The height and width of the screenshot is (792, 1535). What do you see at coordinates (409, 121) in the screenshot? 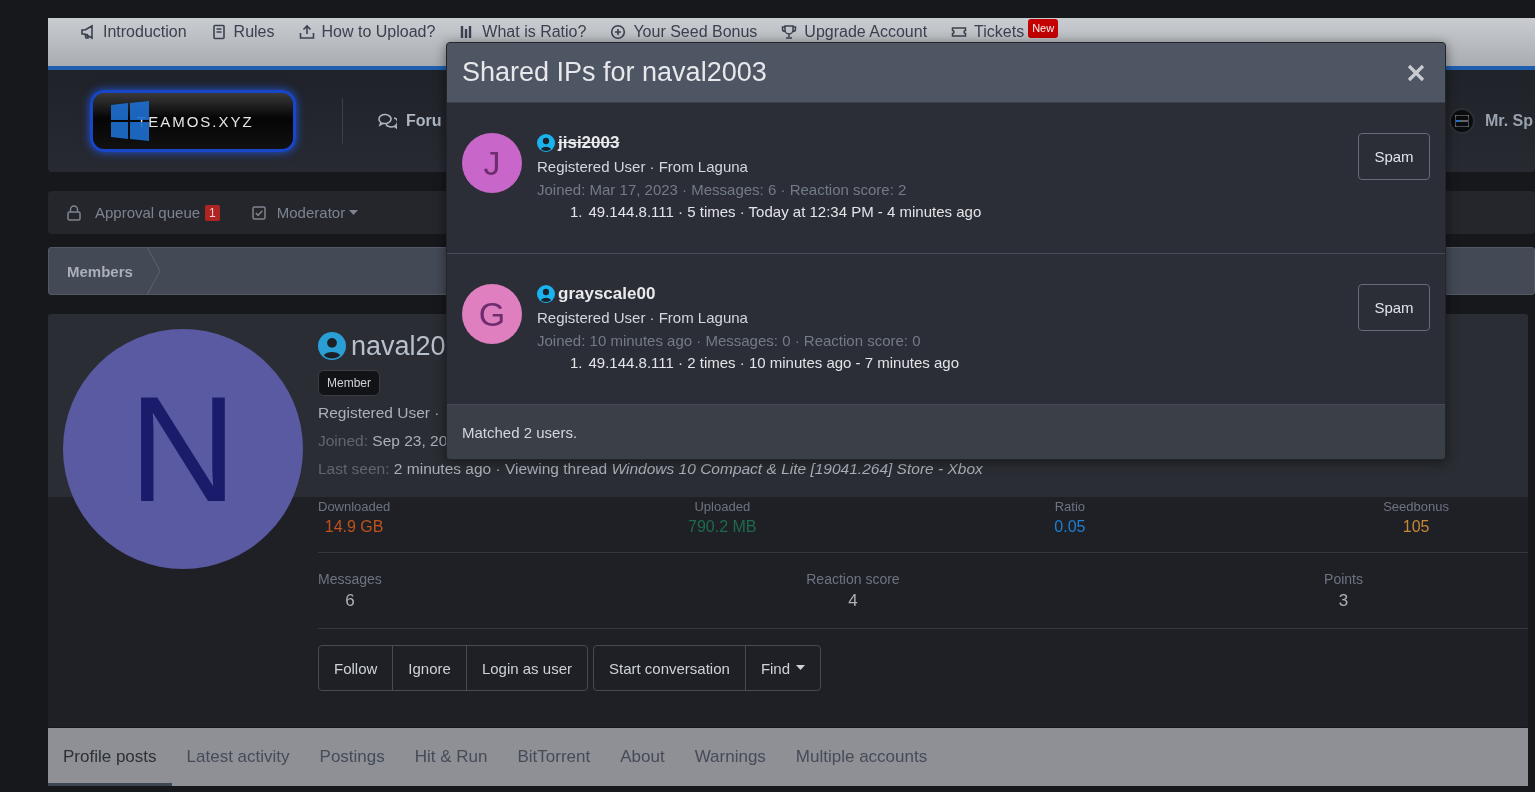
I see `forums-link: Foru` at bounding box center [409, 121].